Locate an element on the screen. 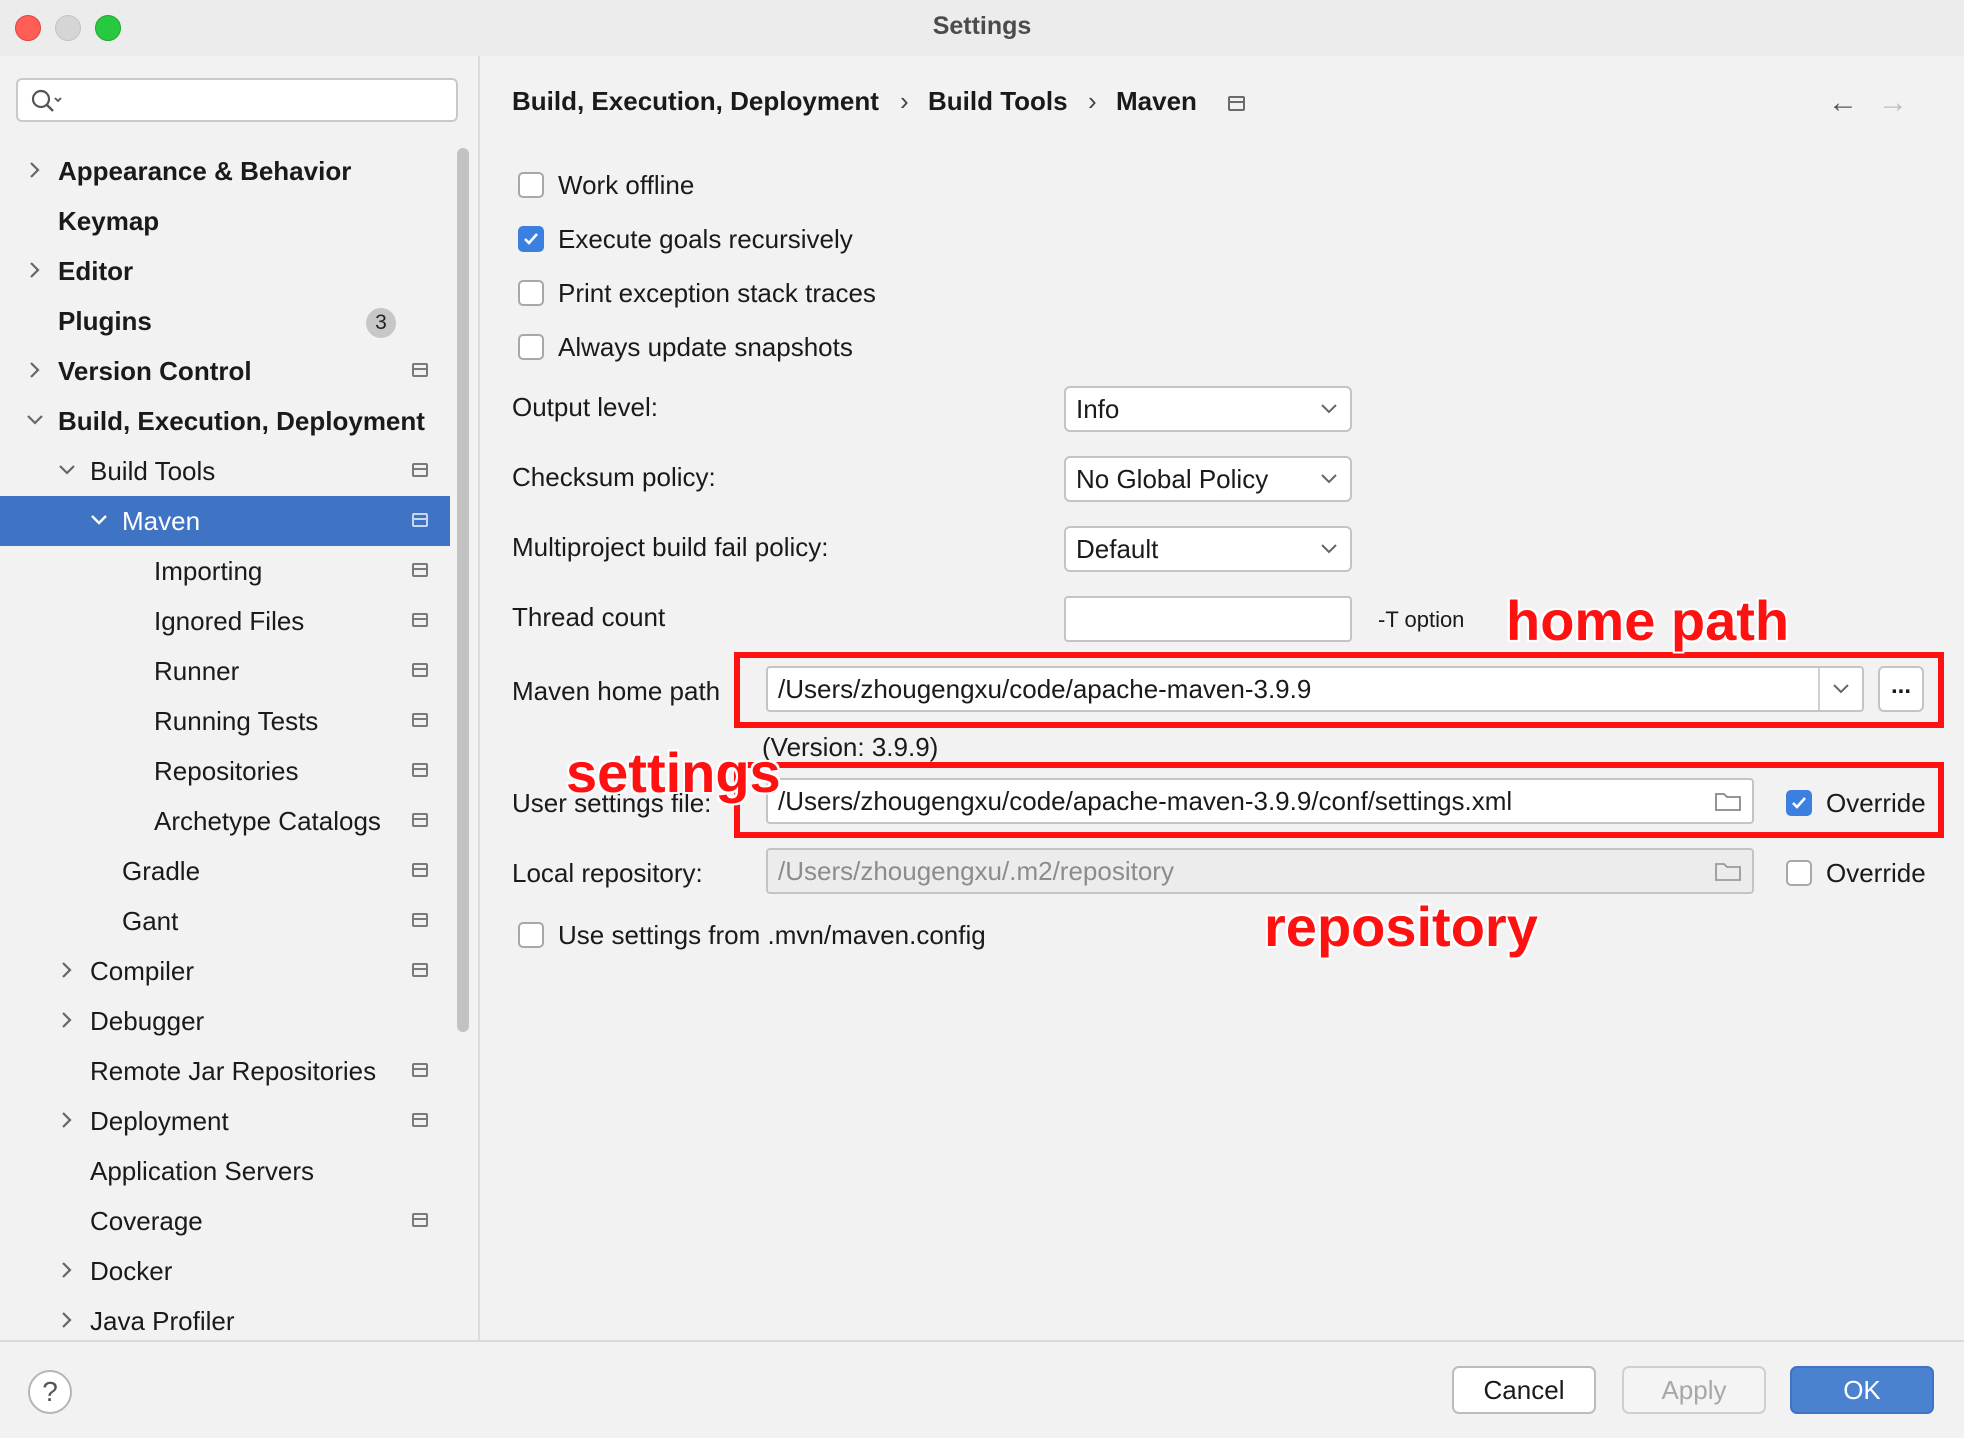  tree-item-label: Java Profiler is located at coordinates (162, 1321).